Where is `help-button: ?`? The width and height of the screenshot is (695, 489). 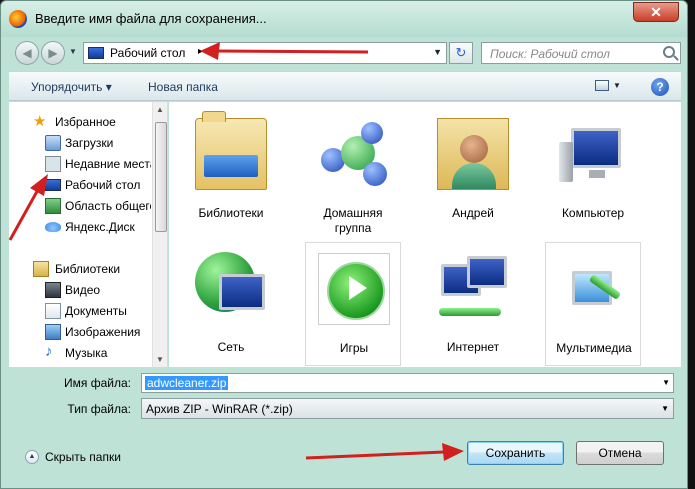
help-button: ? is located at coordinates (660, 87).